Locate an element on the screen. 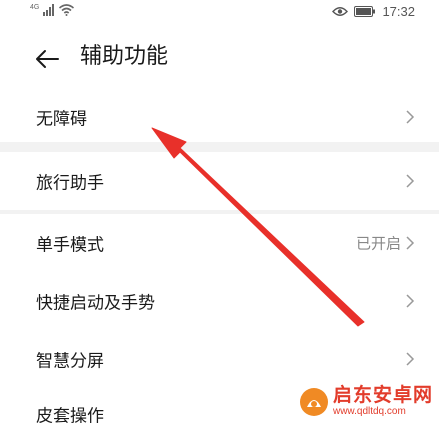 The width and height of the screenshot is (439, 423). watermark-text: 启东安卓网 www.qdltdq.com is located at coordinates (383, 401).